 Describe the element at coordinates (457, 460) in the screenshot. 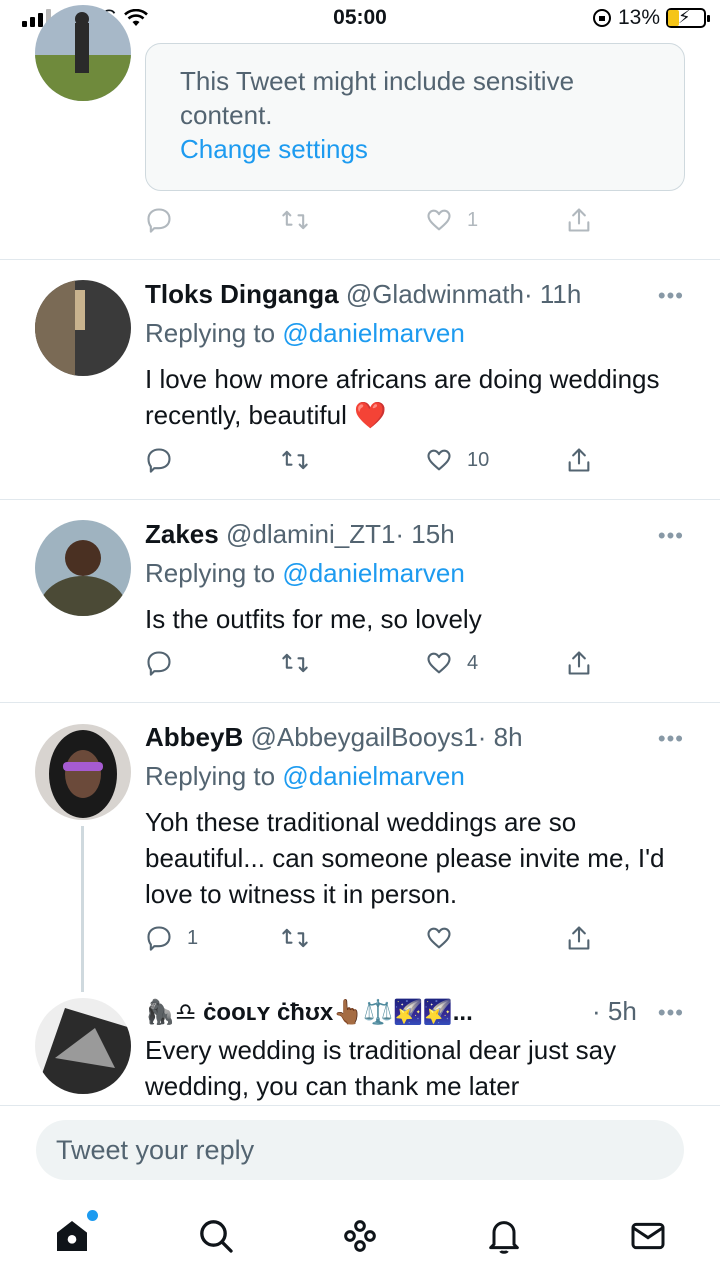

I see `like-button: 10` at that location.